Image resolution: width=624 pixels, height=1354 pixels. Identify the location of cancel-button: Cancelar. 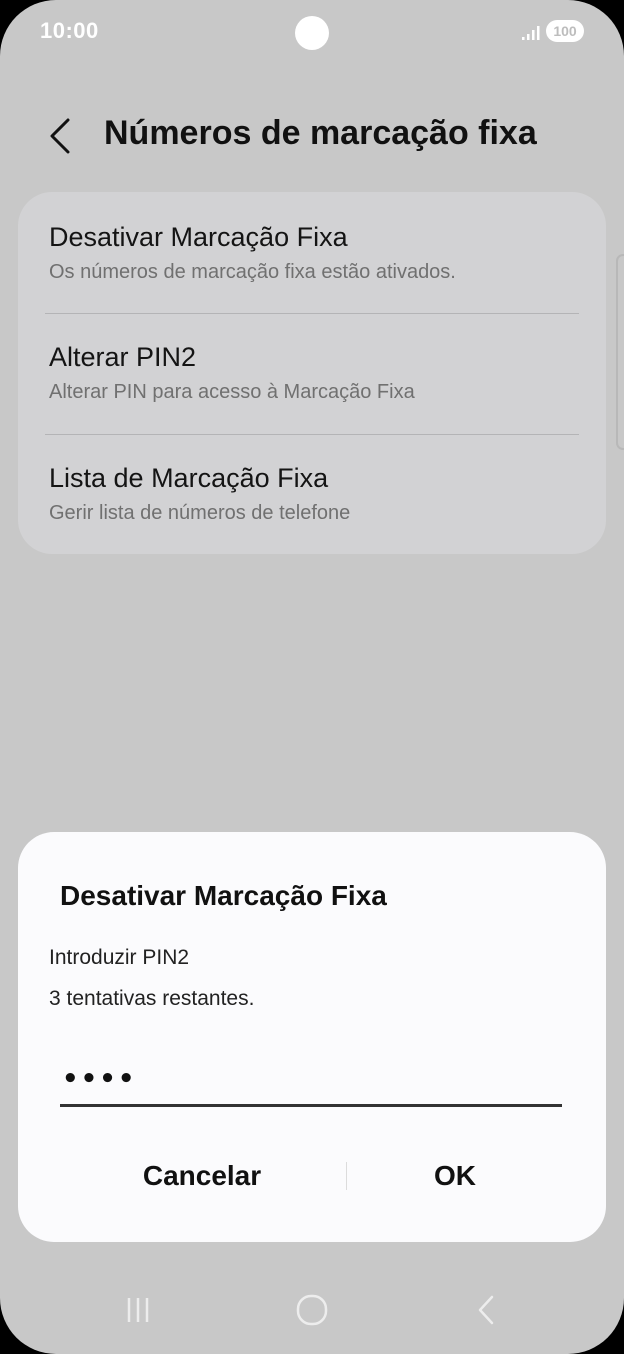
(202, 1176).